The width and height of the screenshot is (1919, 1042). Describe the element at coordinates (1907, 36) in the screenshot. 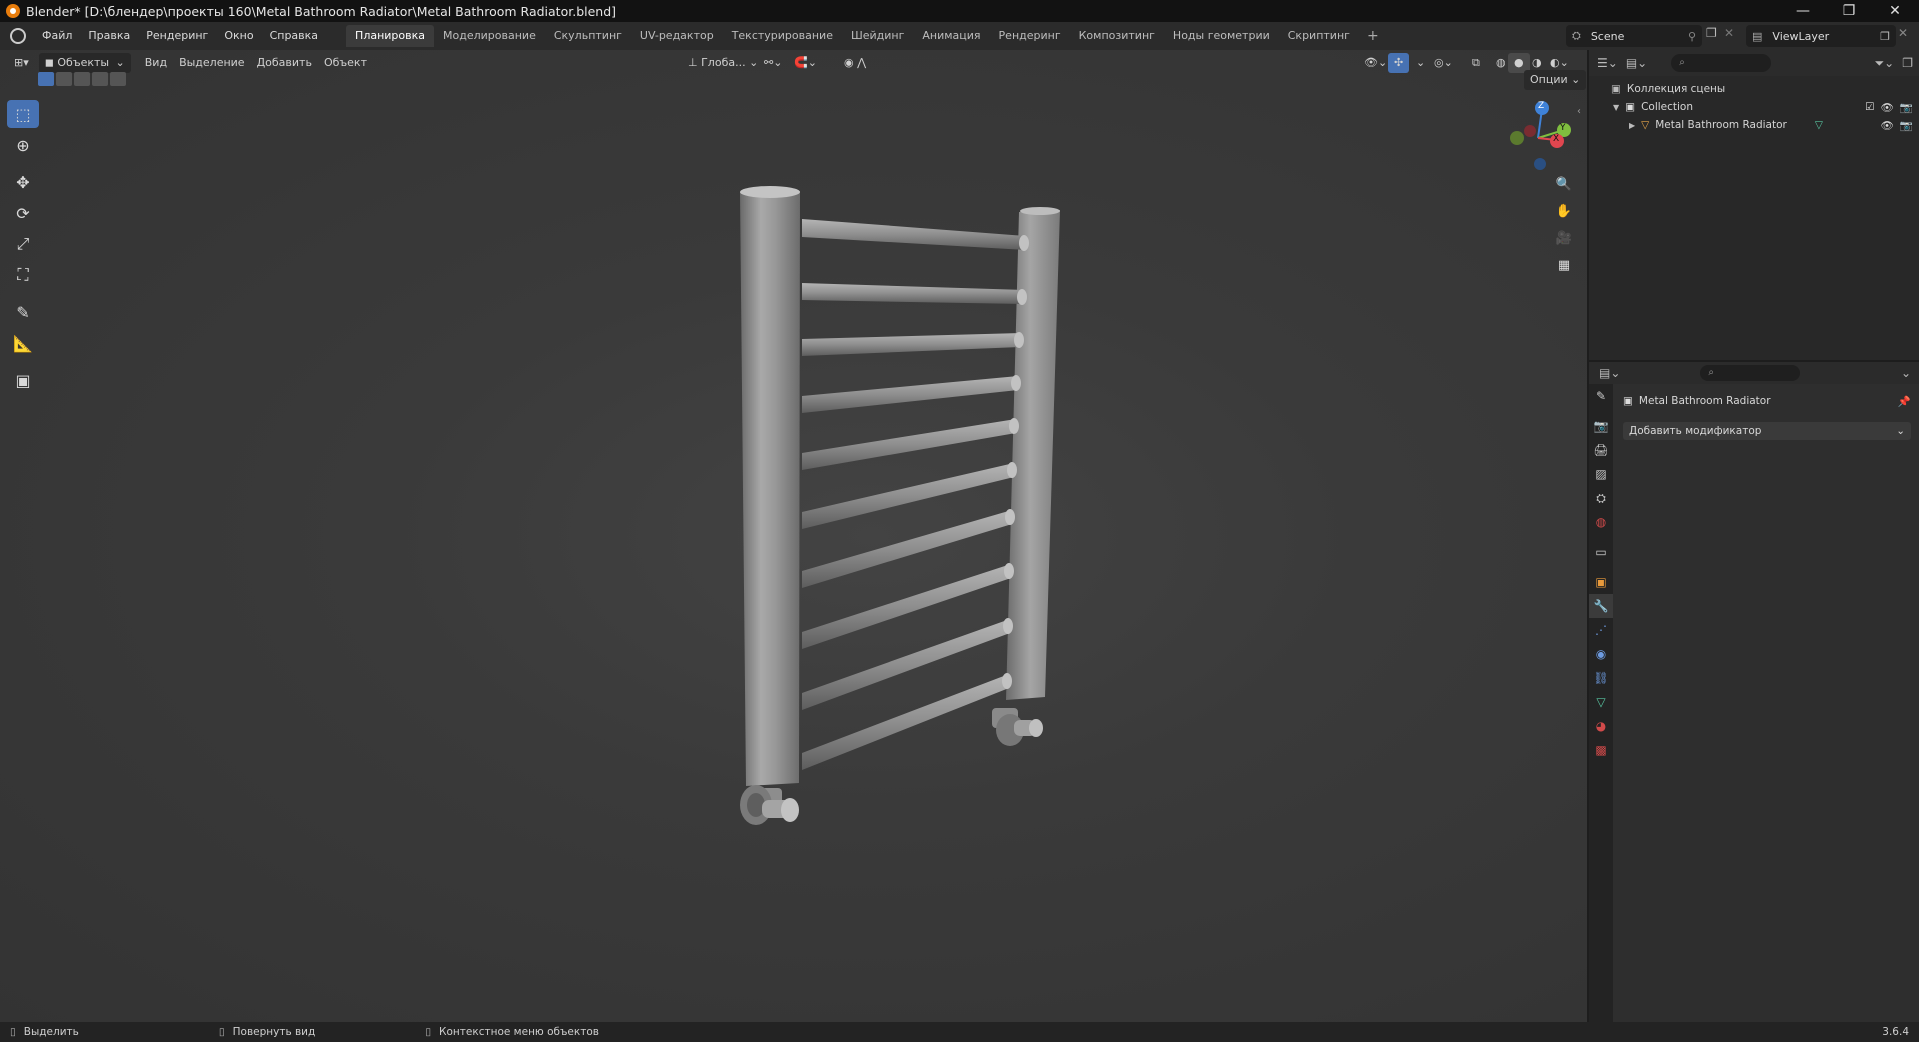

I see `delete-viewlayer-icon: ✕` at that location.